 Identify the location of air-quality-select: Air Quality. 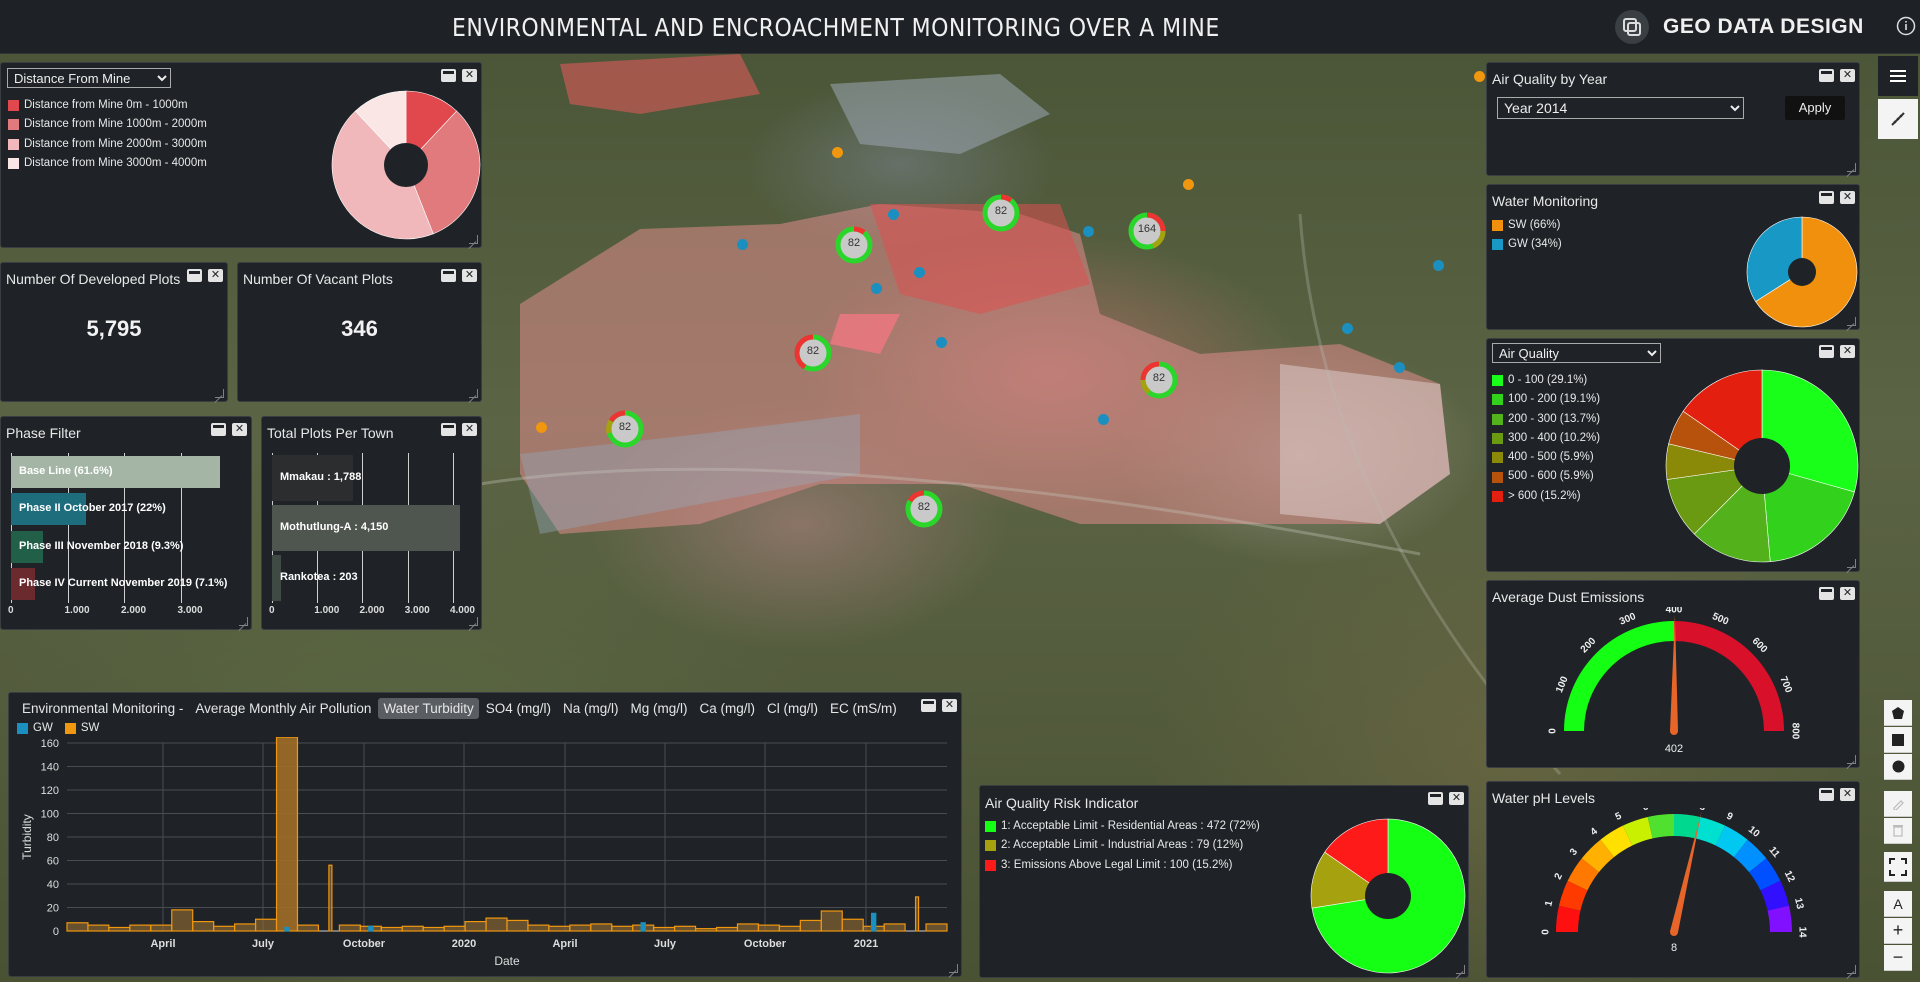
(1576, 353).